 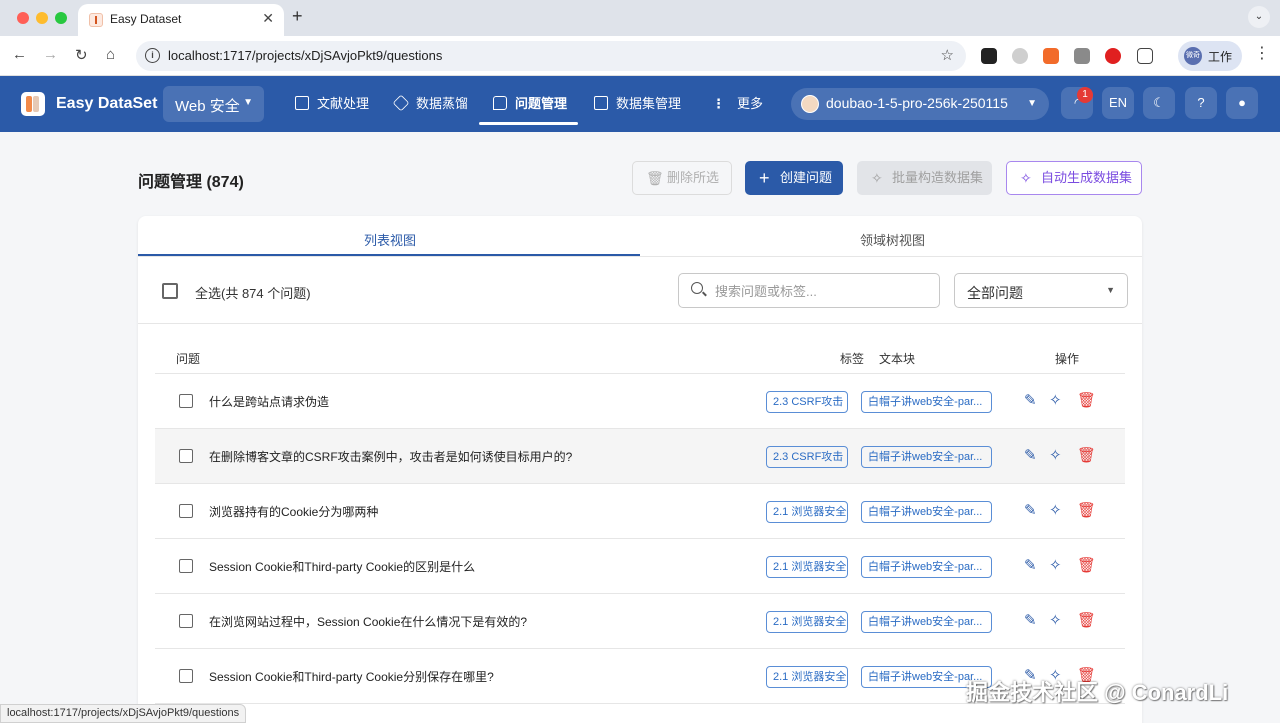 What do you see at coordinates (1074, 178) in the screenshot?
I see `auto-generate-dataset-button: ✧ 自动生成数据集` at bounding box center [1074, 178].